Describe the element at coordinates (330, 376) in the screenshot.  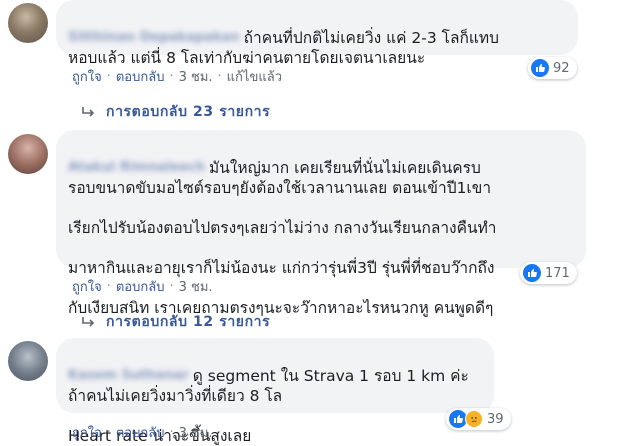
I see `comment-line: ดู segment ใน Strava 1 รอบ 1 km ค่ะ` at that location.